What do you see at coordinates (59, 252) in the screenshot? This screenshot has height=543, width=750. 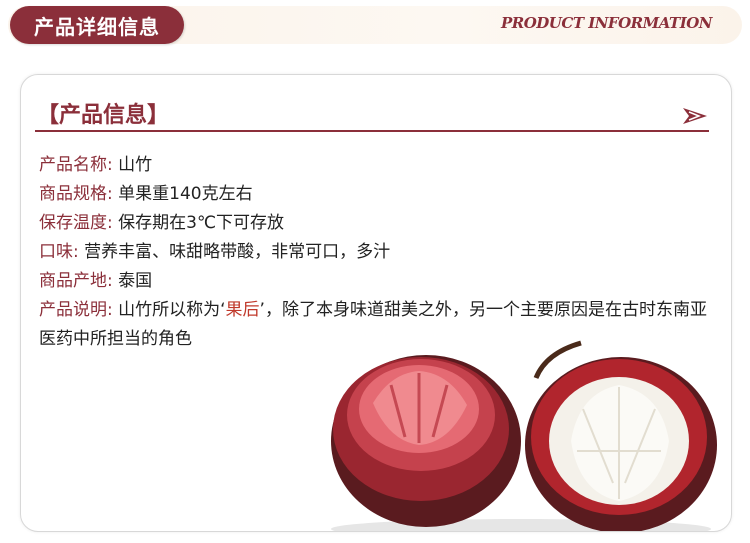 I see `taste-label: 口味:` at bounding box center [59, 252].